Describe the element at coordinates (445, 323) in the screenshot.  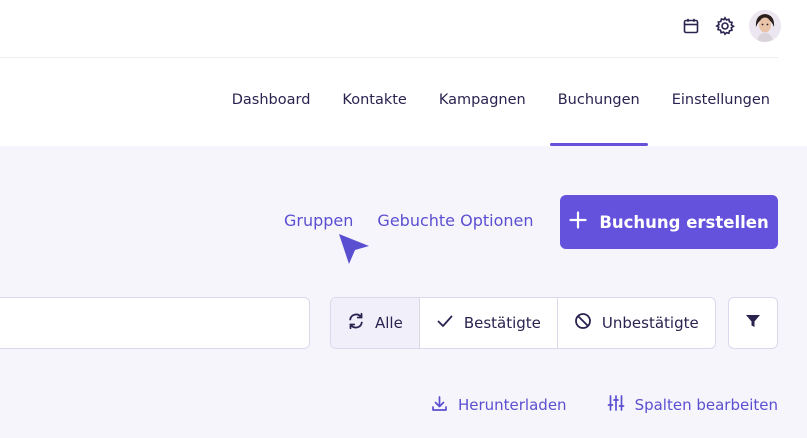
I see `check-icon` at that location.